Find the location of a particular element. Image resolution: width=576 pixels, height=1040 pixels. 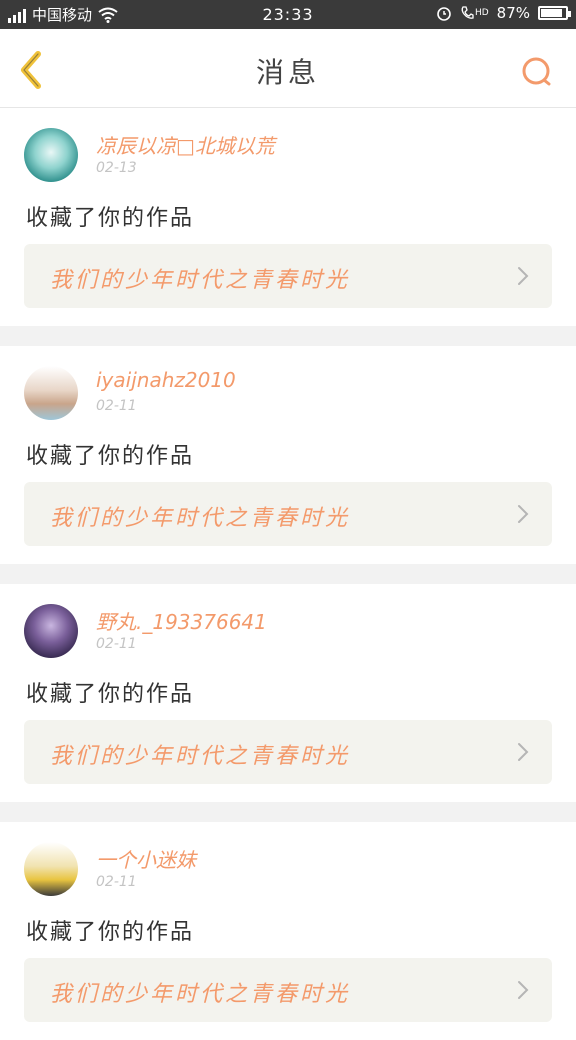

alarm-icon is located at coordinates (444, 14).